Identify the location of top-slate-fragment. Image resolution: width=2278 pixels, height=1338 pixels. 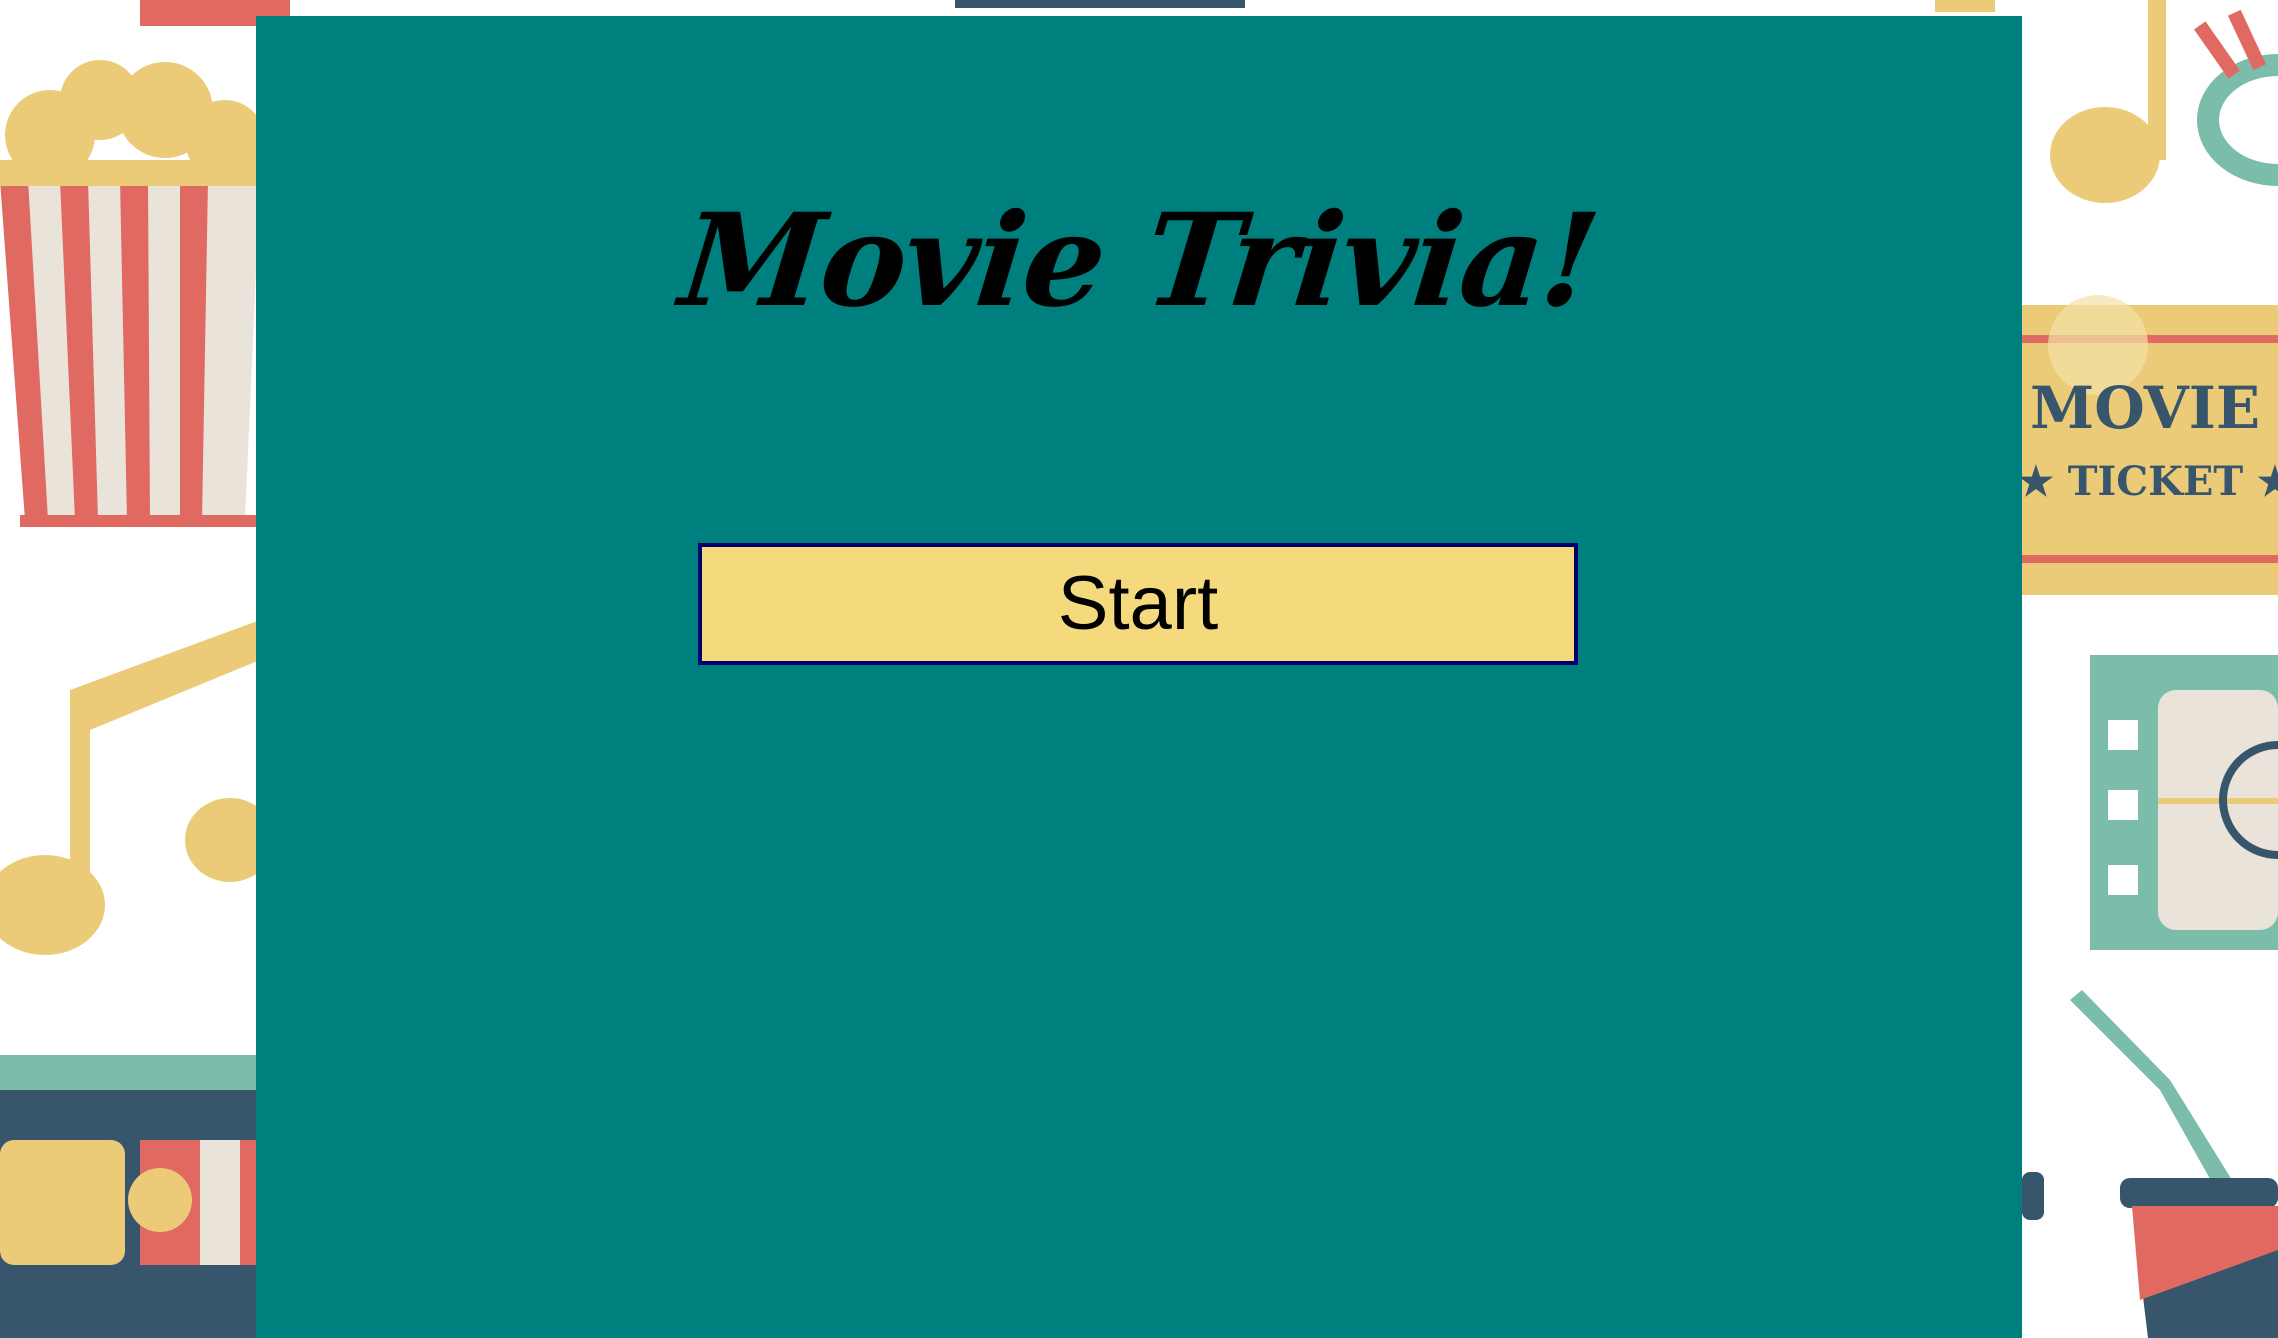
(1100, 4).